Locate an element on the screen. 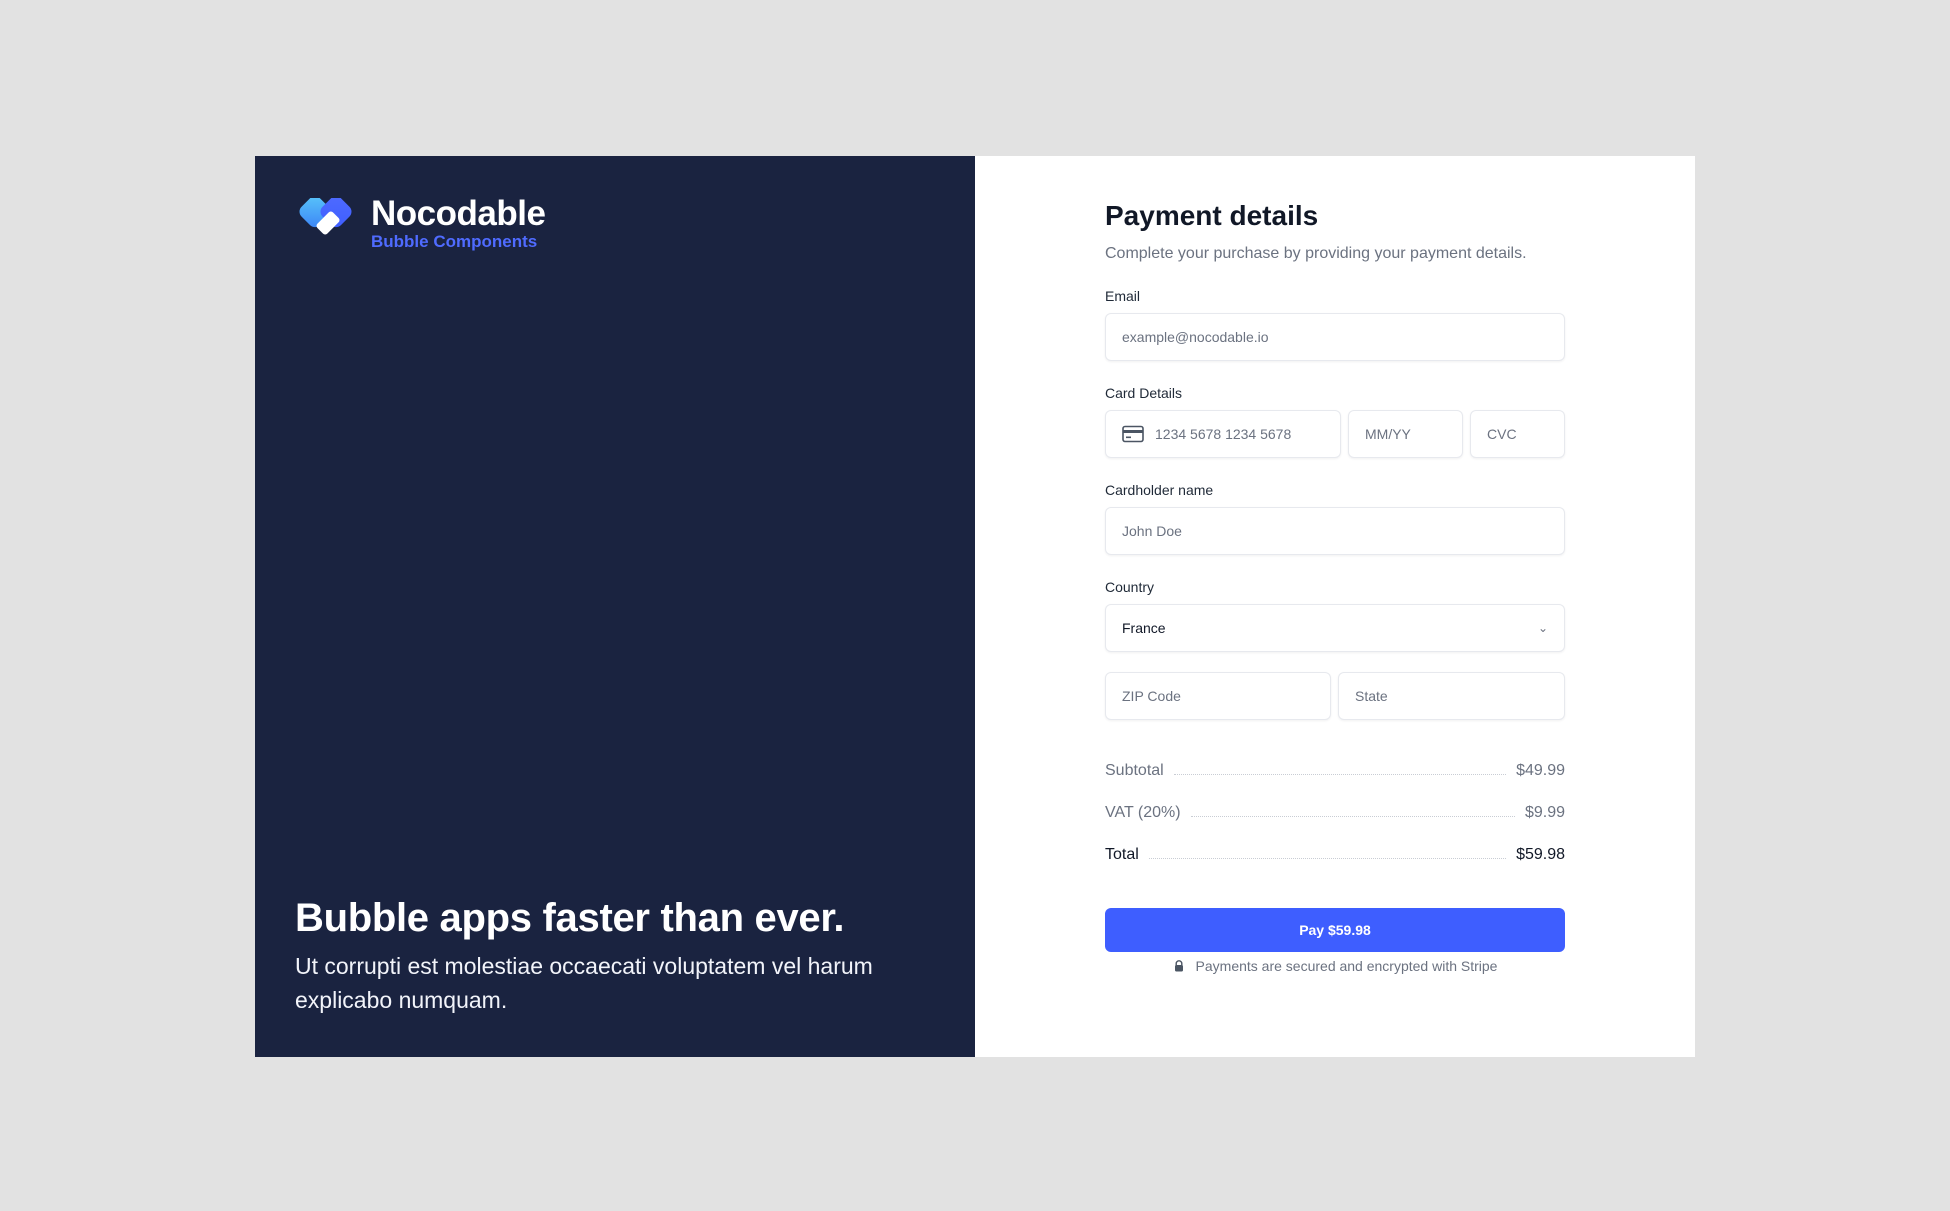 Image resolution: width=1950 pixels, height=1211 pixels. country-value: France is located at coordinates (1144, 628).